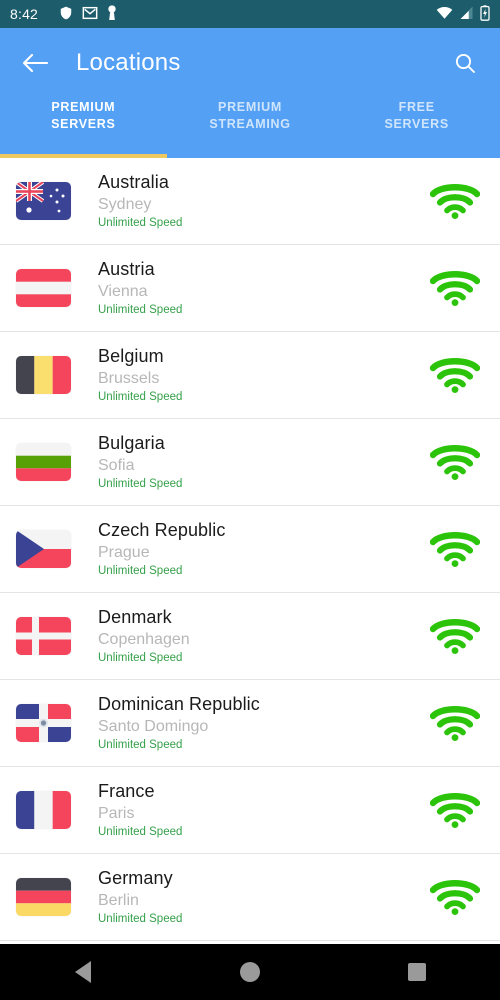 This screenshot has height=1000, width=500. Describe the element at coordinates (133, 182) in the screenshot. I see `country-name: Australia` at that location.